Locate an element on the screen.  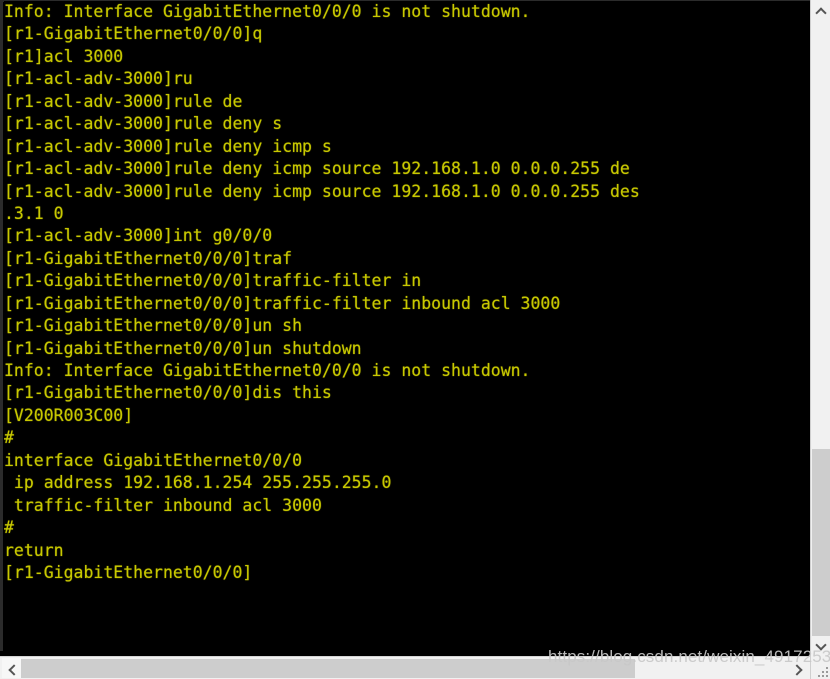
vertical-scrollbar is located at coordinates (820, 339).